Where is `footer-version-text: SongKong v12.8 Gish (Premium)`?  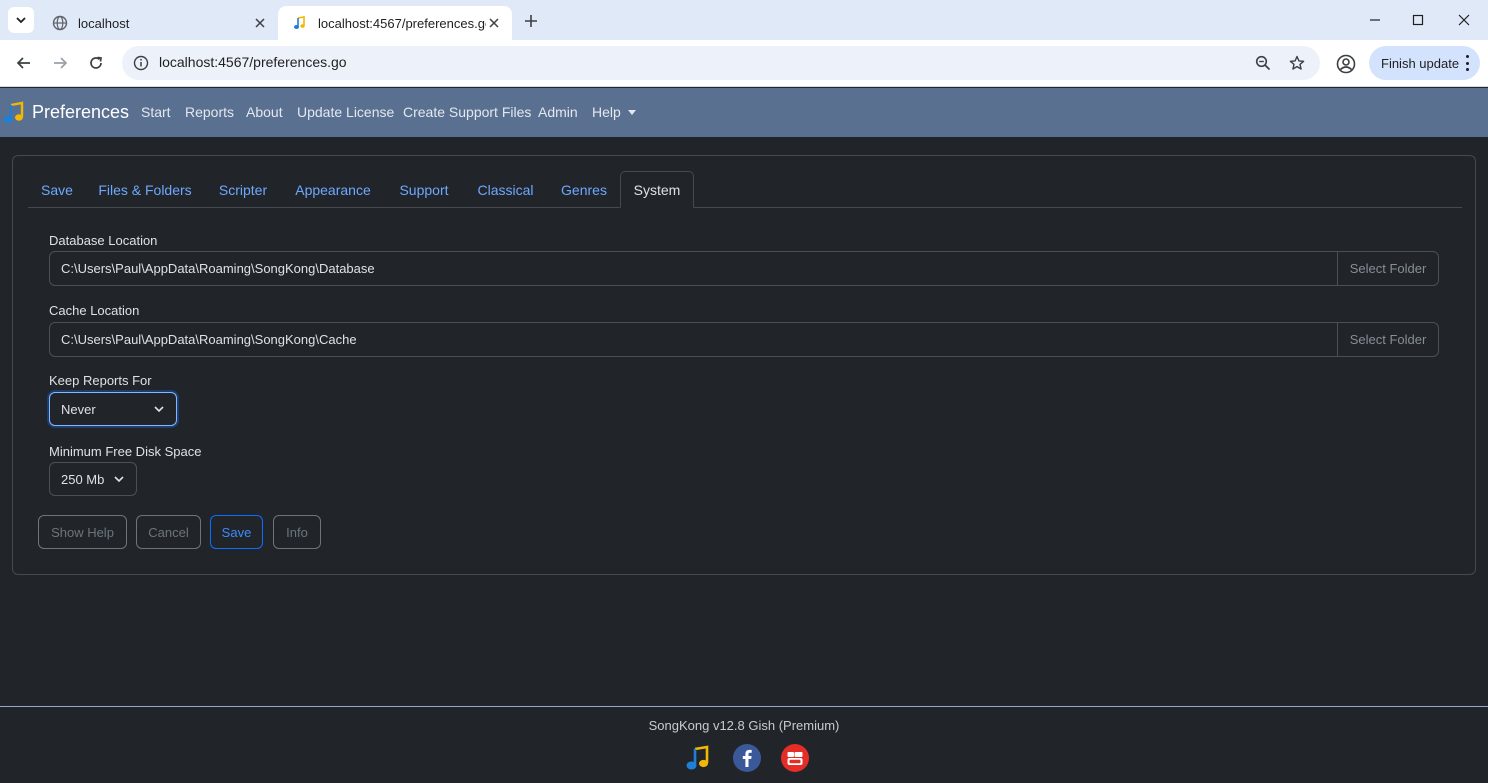 footer-version-text: SongKong v12.8 Gish (Premium) is located at coordinates (744, 725).